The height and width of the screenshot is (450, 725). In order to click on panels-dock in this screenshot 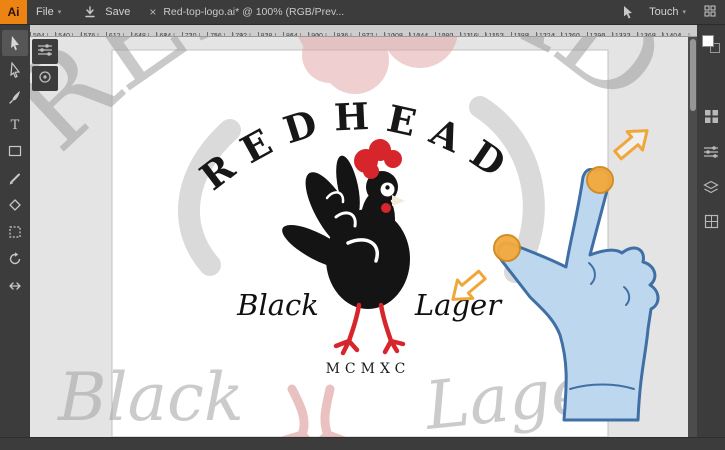, I will do `click(711, 231)`.